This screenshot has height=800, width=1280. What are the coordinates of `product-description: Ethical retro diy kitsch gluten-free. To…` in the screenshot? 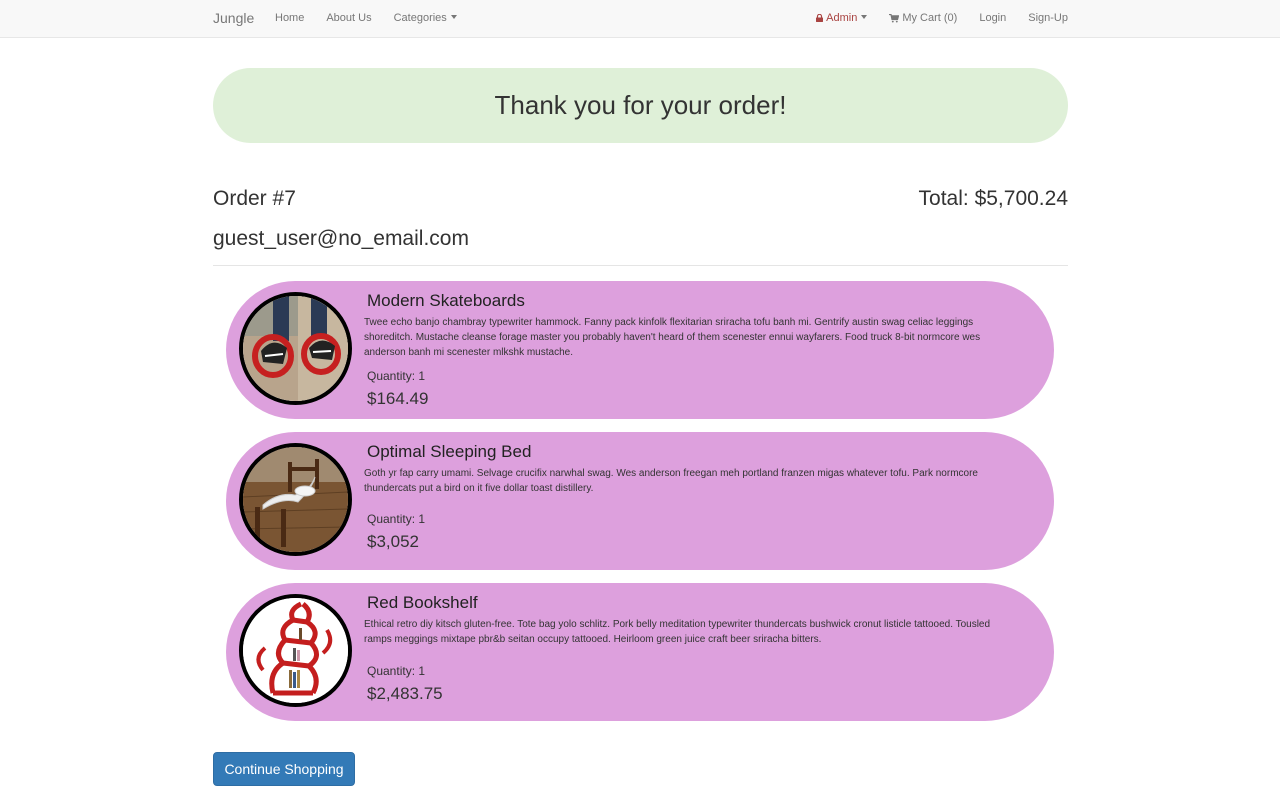 It's located at (677, 632).